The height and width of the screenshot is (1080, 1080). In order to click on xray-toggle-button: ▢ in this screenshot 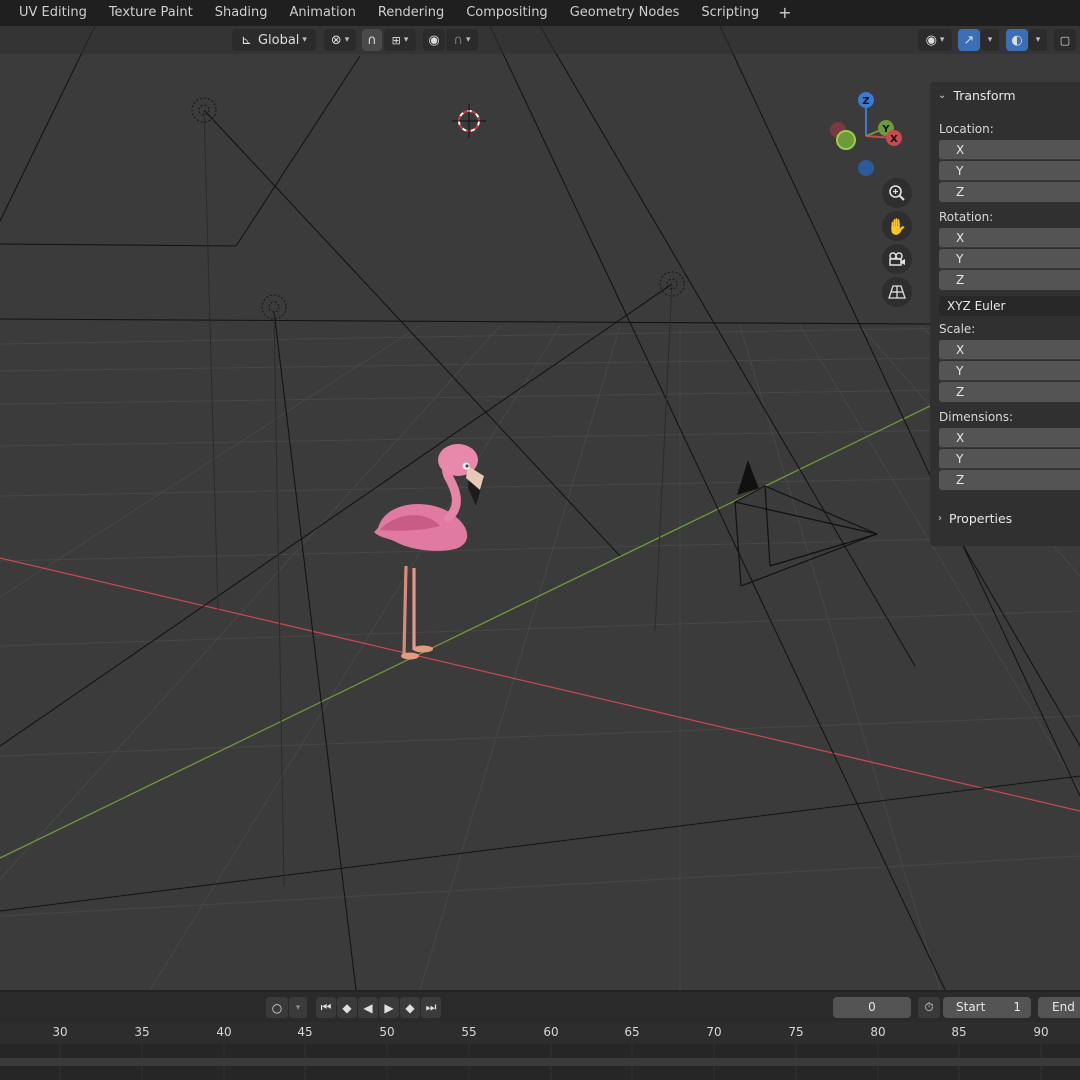, I will do `click(1065, 40)`.